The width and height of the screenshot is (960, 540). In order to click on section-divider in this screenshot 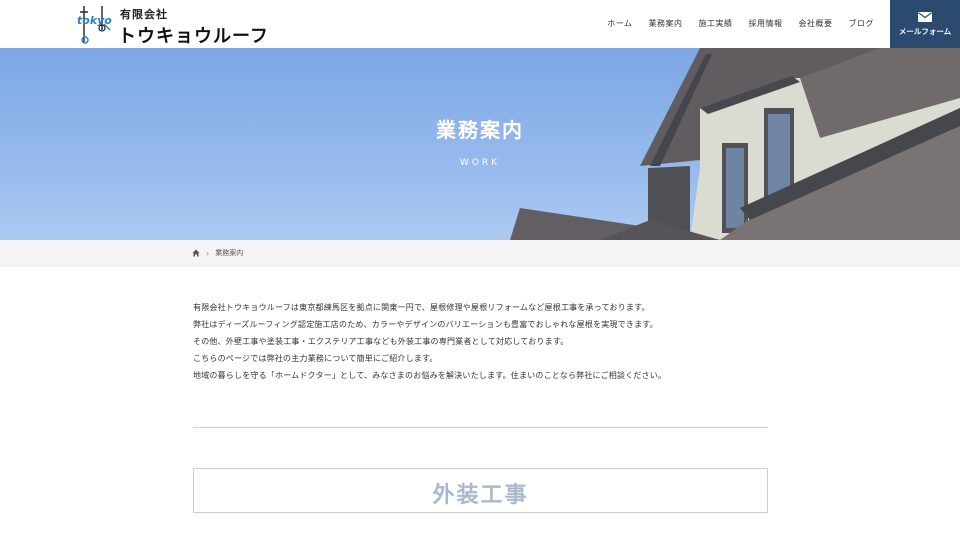, I will do `click(480, 427)`.